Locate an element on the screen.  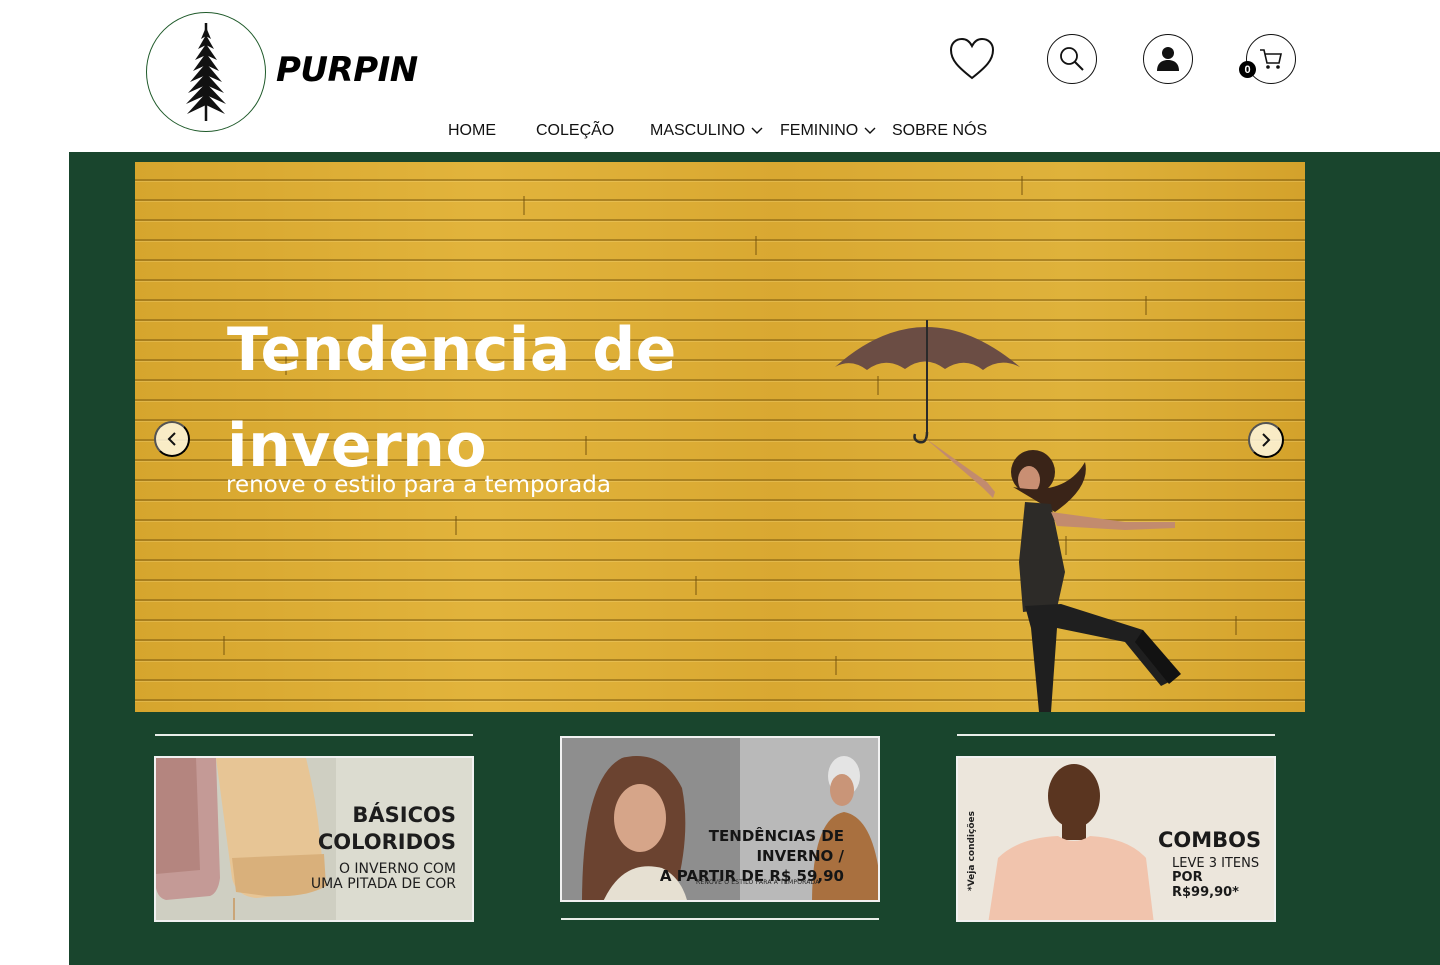
pine-tree-logo is located at coordinates (206, 72).